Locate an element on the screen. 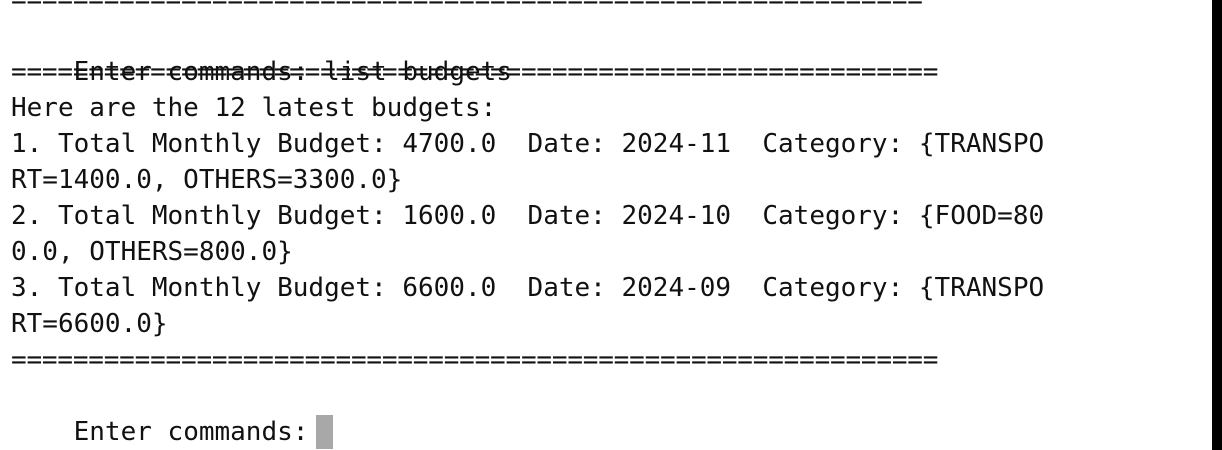 The width and height of the screenshot is (1222, 450). window-edge is located at coordinates (1217, 225).